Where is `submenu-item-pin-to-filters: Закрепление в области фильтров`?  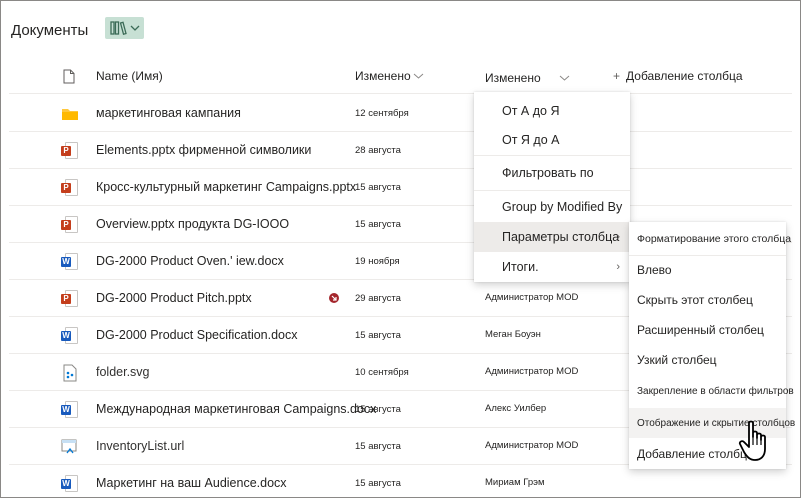
submenu-item-pin-to-filters: Закрепление в области фильтров is located at coordinates (711, 391).